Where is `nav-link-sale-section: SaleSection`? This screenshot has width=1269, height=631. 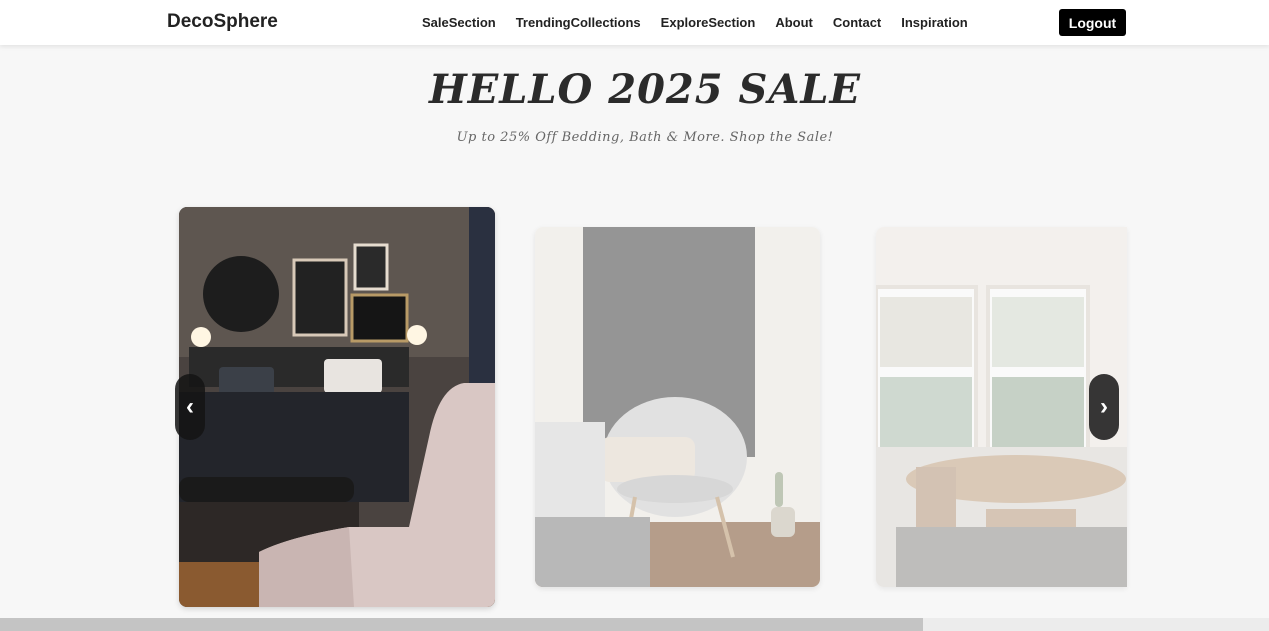
nav-link-sale-section: SaleSection is located at coordinates (459, 22).